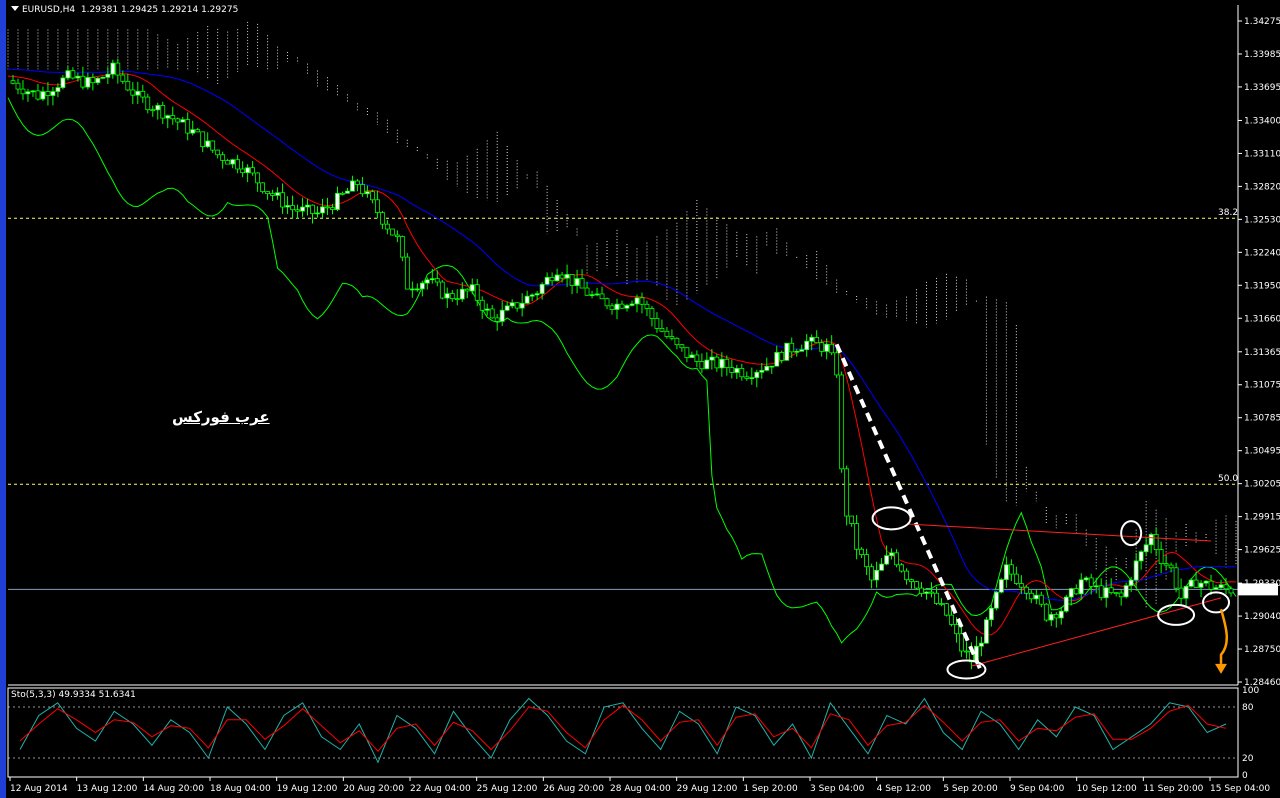 Image resolution: width=1280 pixels, height=798 pixels. What do you see at coordinates (73, 695) in the screenshot?
I see `stochastic-label: Sto(5,3,3) 49.9334 51.6341` at bounding box center [73, 695].